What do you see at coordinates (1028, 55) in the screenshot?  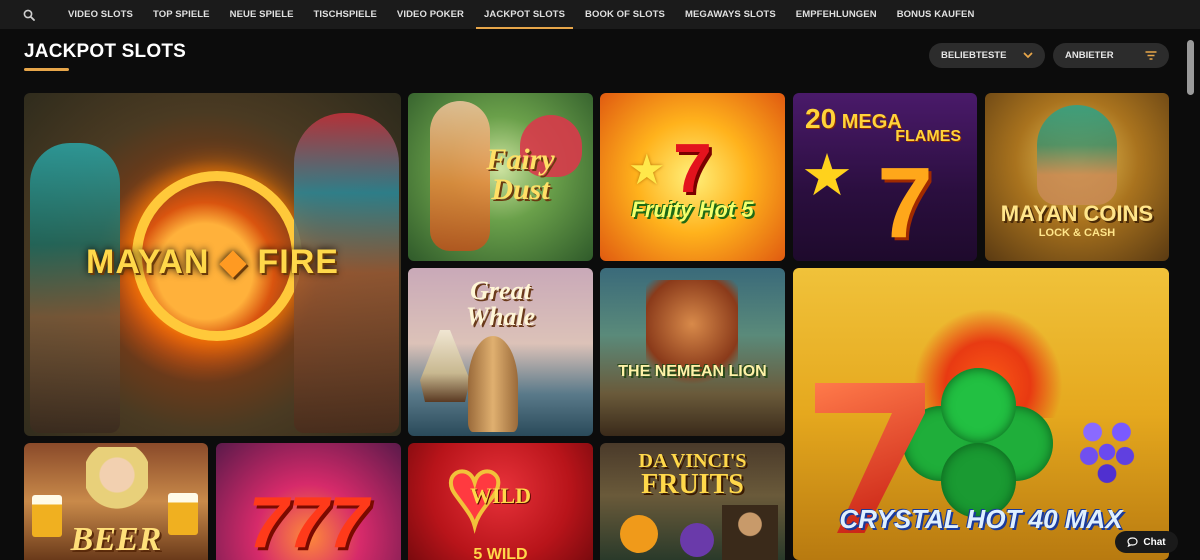 I see `chevron-down-icon` at bounding box center [1028, 55].